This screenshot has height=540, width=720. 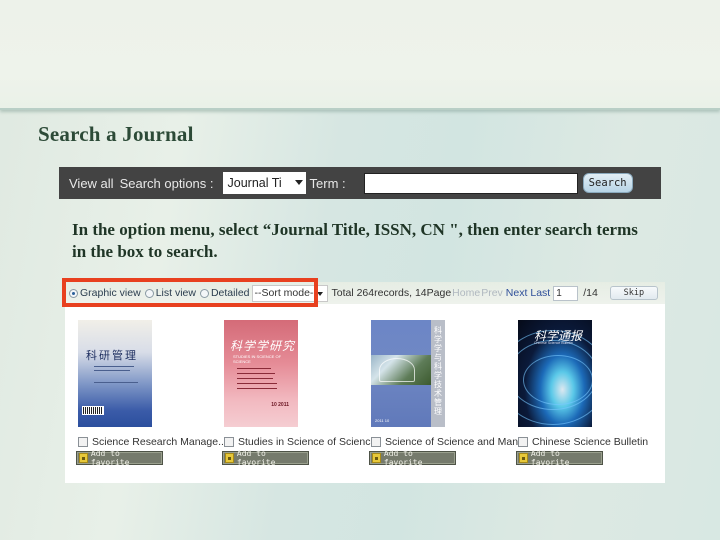 What do you see at coordinates (115, 373) in the screenshot?
I see `journal-cover-image: 科研管理` at bounding box center [115, 373].